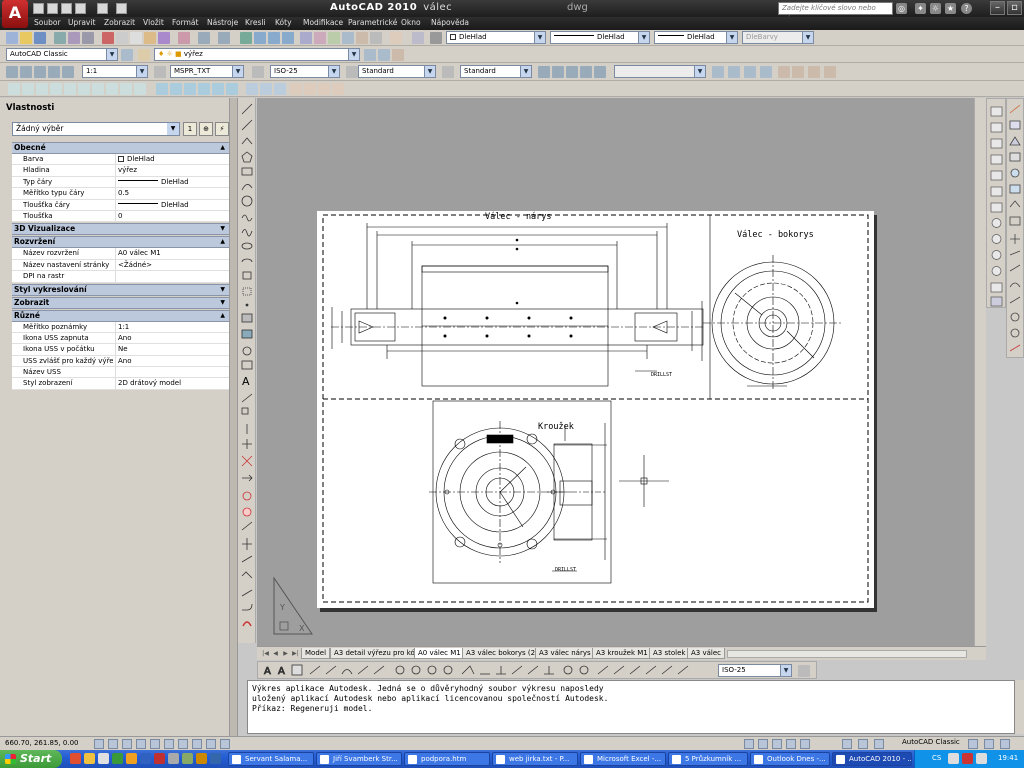 This screenshot has height=768, width=1024. Describe the element at coordinates (966, 8) in the screenshot. I see `help-icon: ?` at that location.